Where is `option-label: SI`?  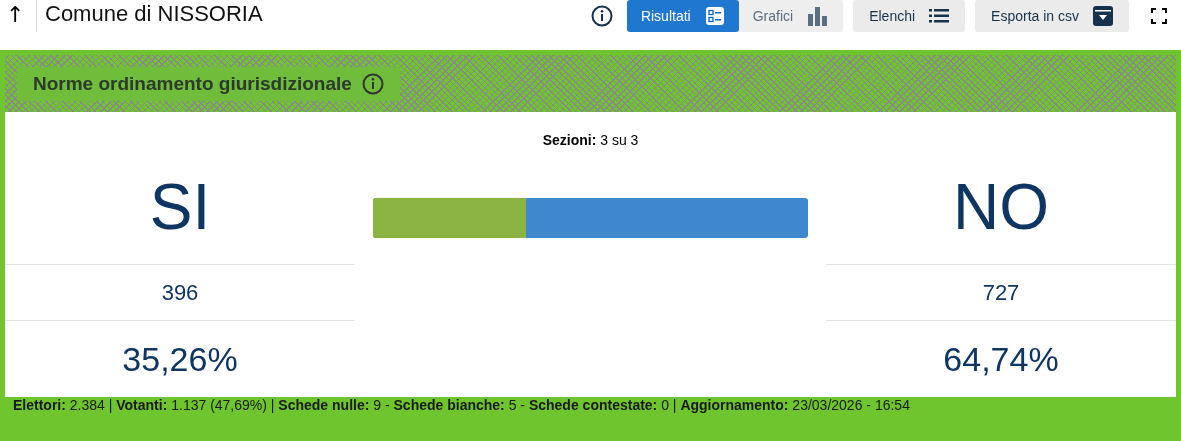
option-label: SI is located at coordinates (180, 188).